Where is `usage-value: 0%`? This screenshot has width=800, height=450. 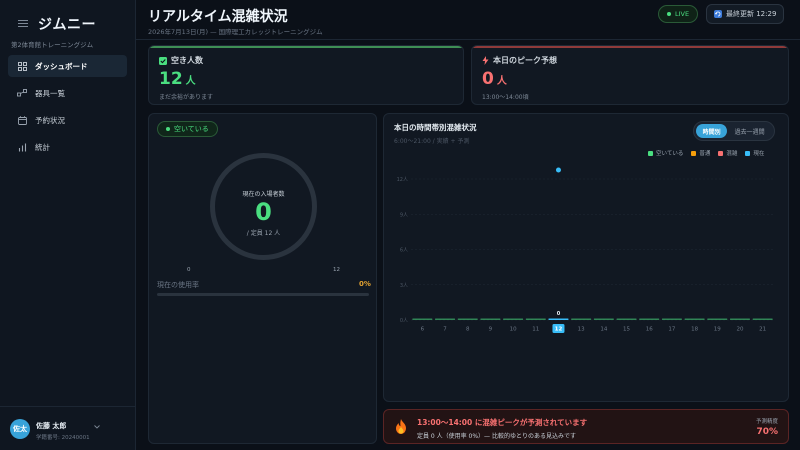
usage-value: 0% is located at coordinates (365, 284).